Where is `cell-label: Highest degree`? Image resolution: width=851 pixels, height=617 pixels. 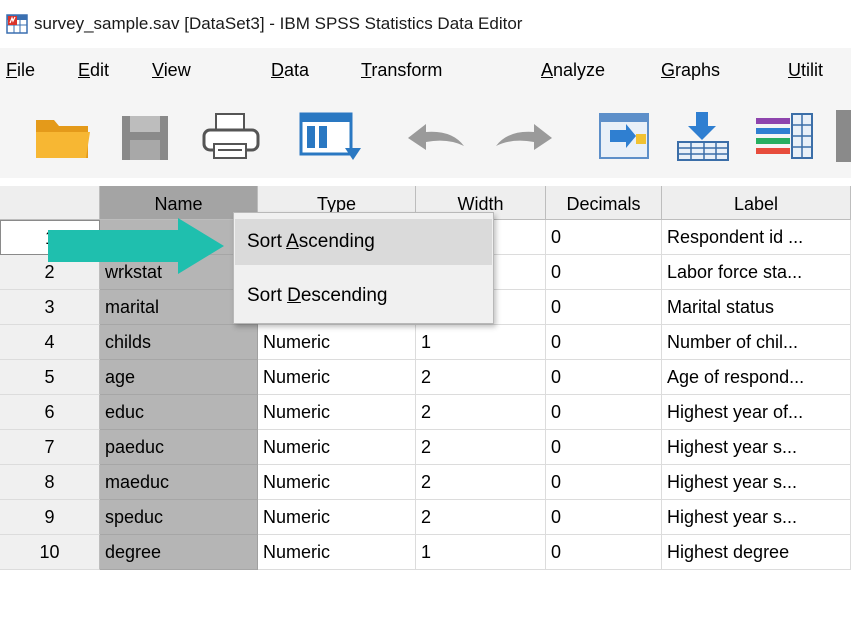 cell-label: Highest degree is located at coordinates (756, 552).